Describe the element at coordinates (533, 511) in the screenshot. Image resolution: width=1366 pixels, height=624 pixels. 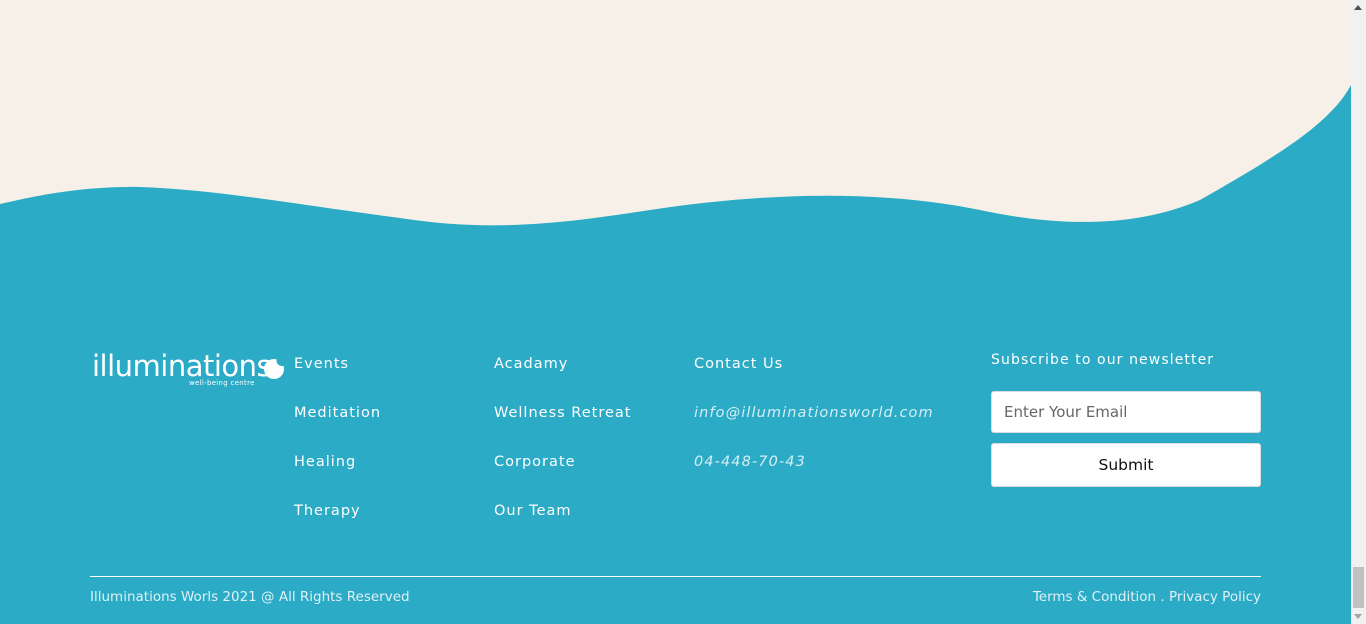
I see `footer-link-our-team: Our Team` at that location.